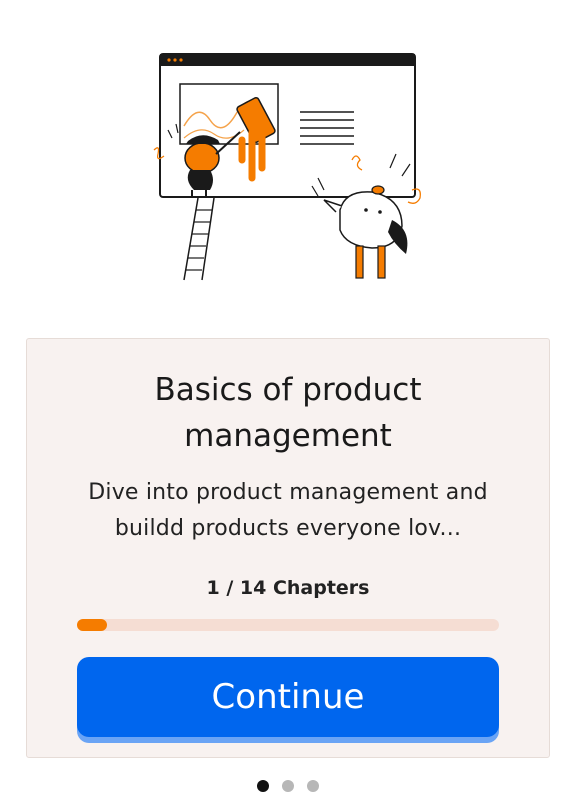  What do you see at coordinates (287, 167) in the screenshot?
I see `course-illustration` at bounding box center [287, 167].